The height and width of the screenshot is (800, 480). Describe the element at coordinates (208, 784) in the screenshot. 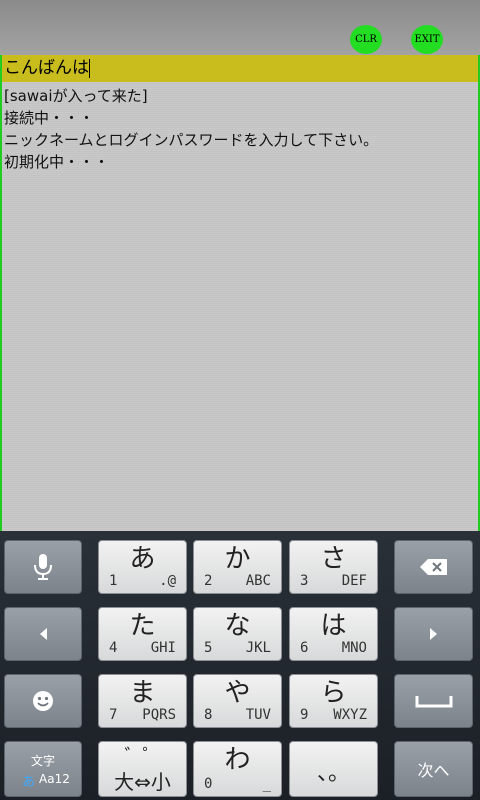

I see `key-number: 0` at that location.